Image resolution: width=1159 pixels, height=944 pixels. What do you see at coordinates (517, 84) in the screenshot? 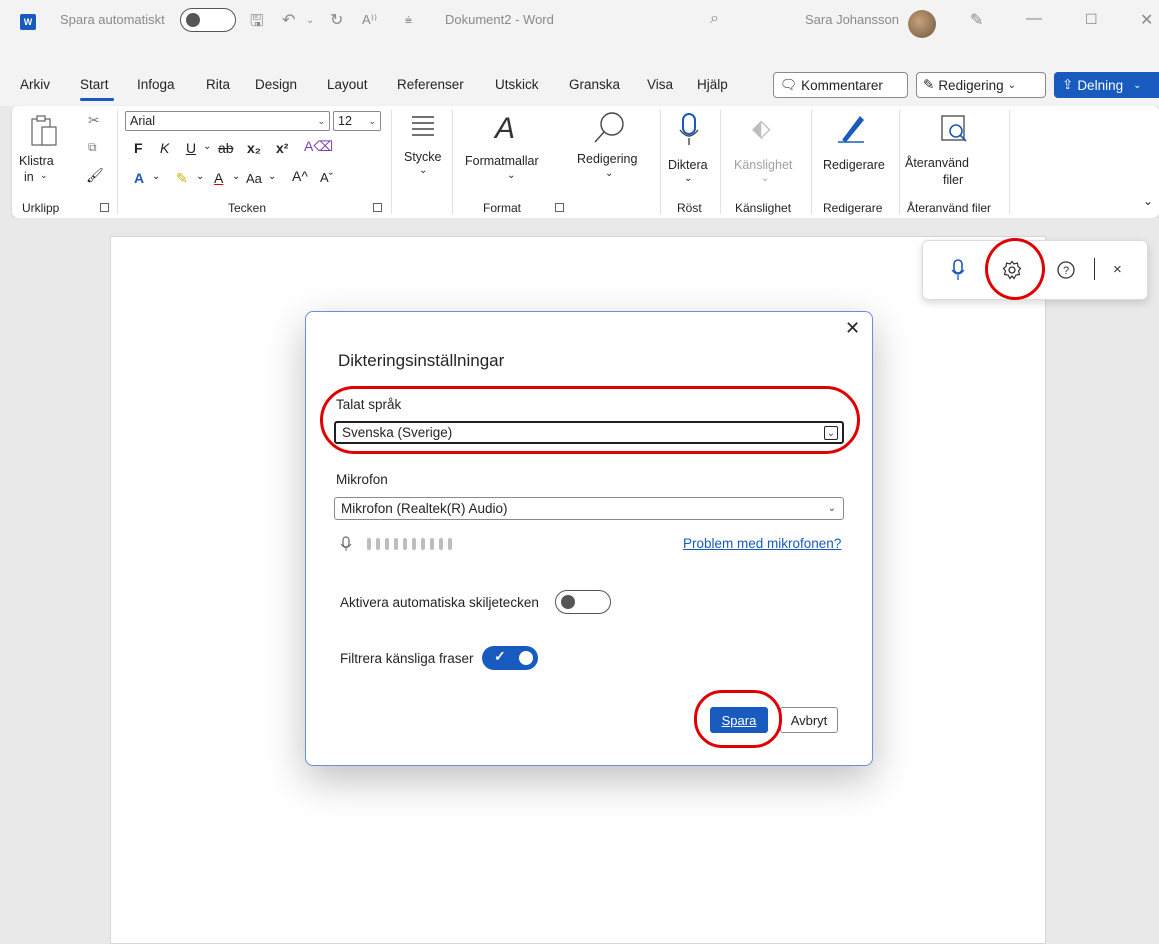
I see `tab-utskick: Utskick` at bounding box center [517, 84].